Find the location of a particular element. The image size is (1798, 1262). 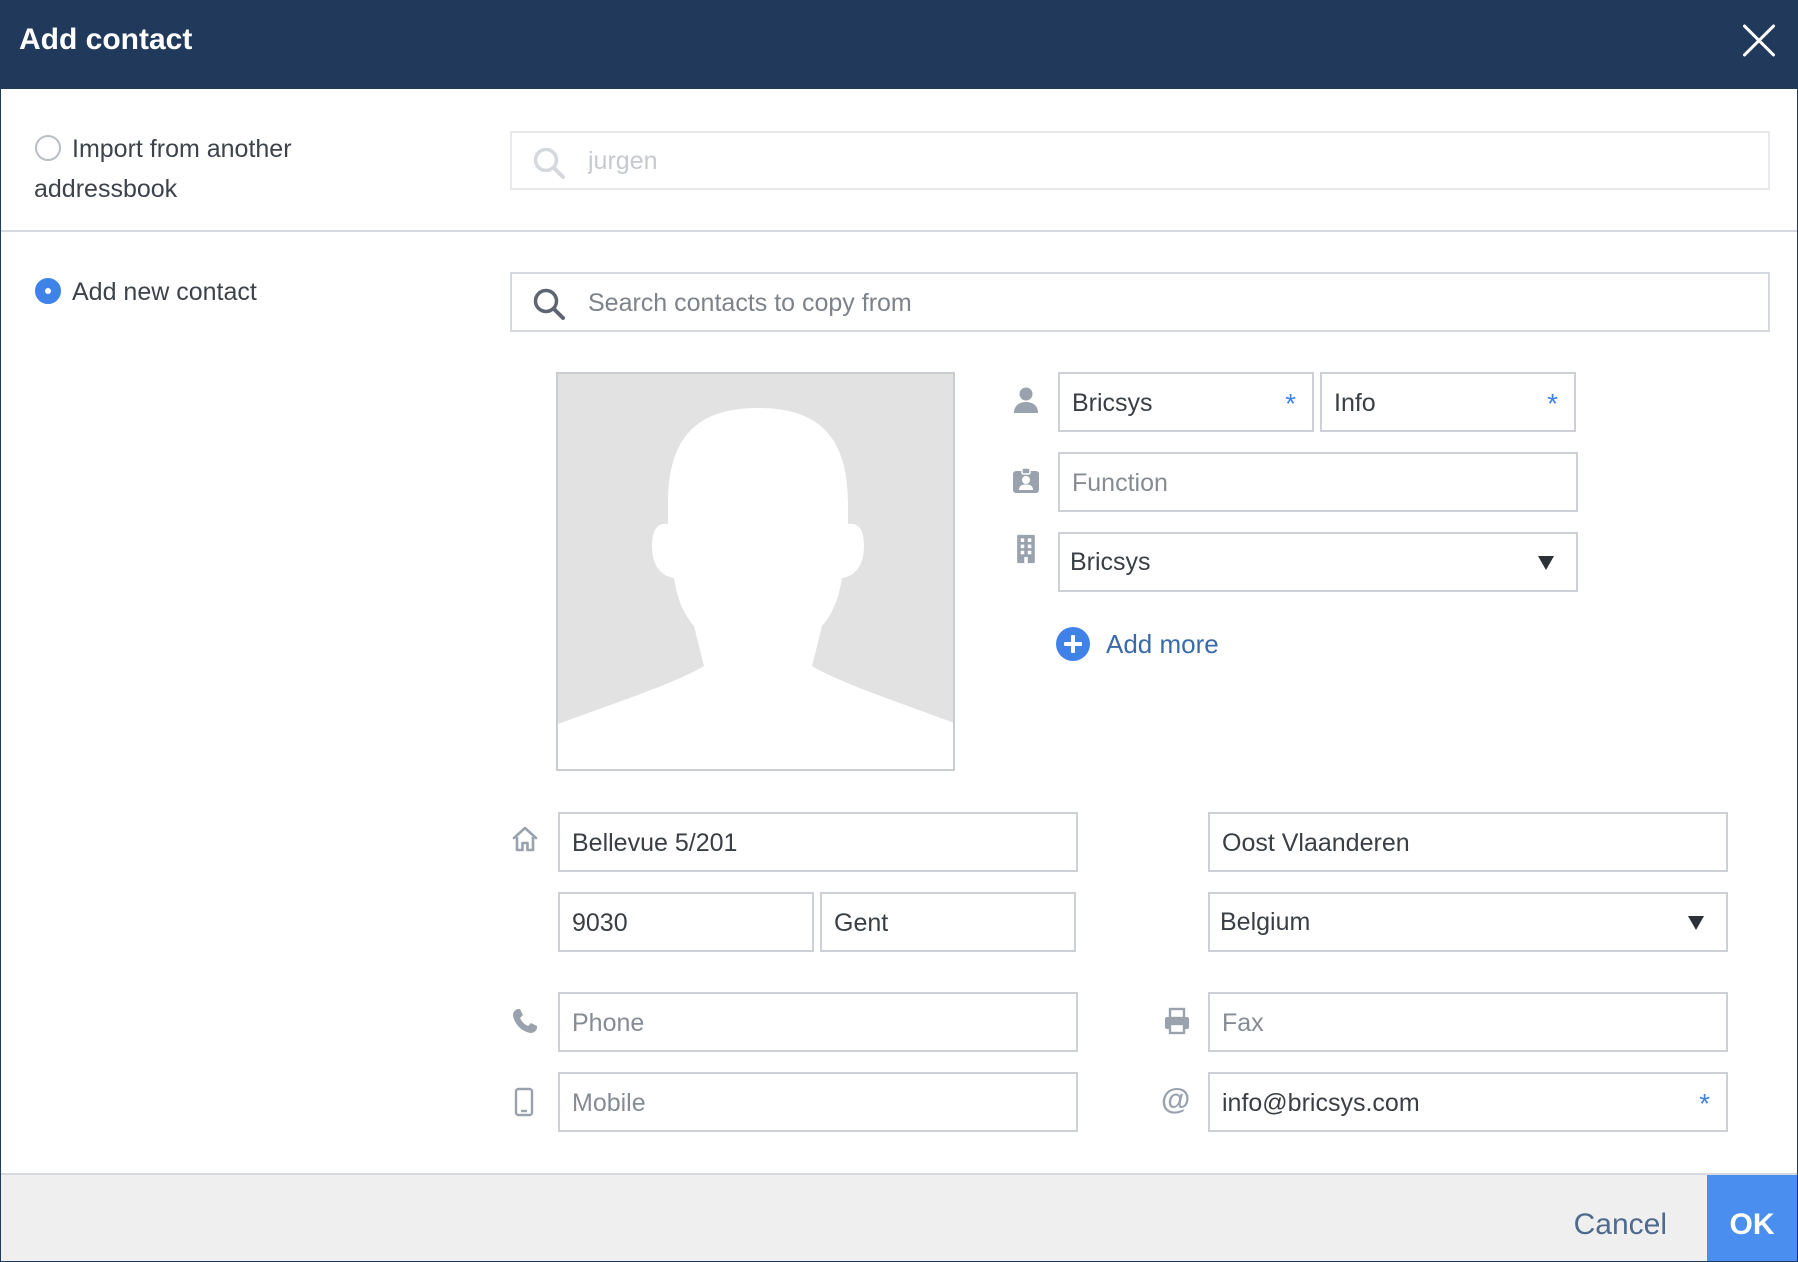

company-select: Bricsys is located at coordinates (1318, 562).